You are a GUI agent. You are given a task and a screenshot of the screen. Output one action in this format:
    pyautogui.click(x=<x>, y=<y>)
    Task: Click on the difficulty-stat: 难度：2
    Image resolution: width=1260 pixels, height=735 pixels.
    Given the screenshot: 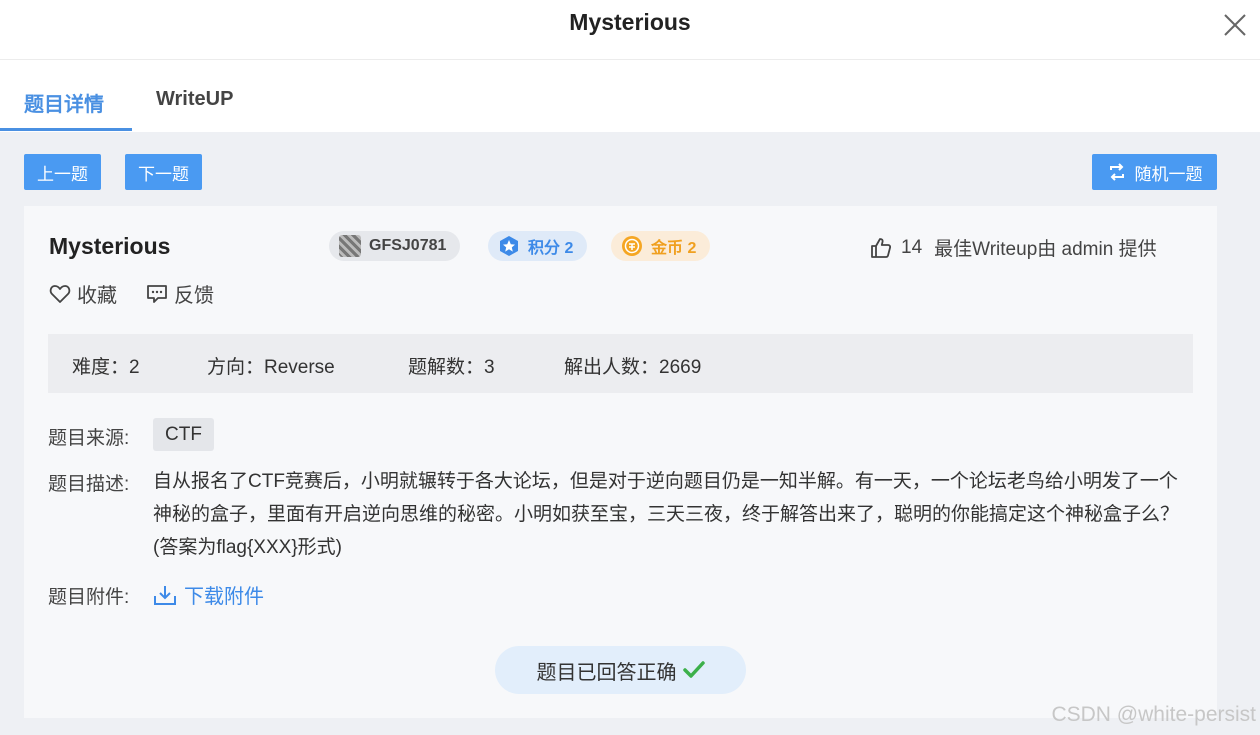 What is the action you would take?
    pyautogui.click(x=106, y=367)
    